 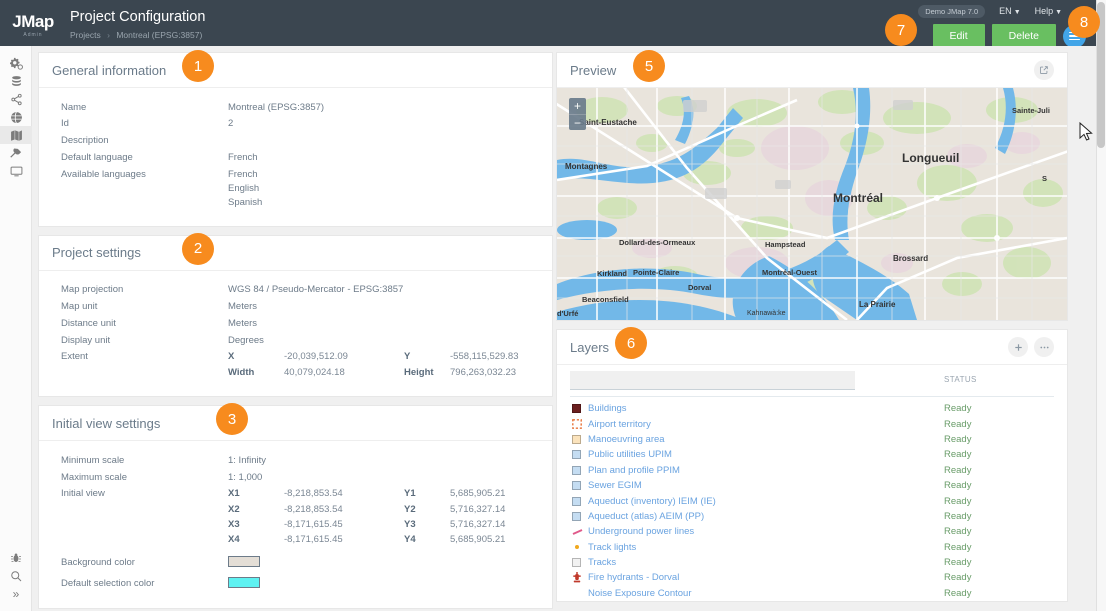 What do you see at coordinates (234, 494) in the screenshot?
I see `coord-x-label: X1` at bounding box center [234, 494].